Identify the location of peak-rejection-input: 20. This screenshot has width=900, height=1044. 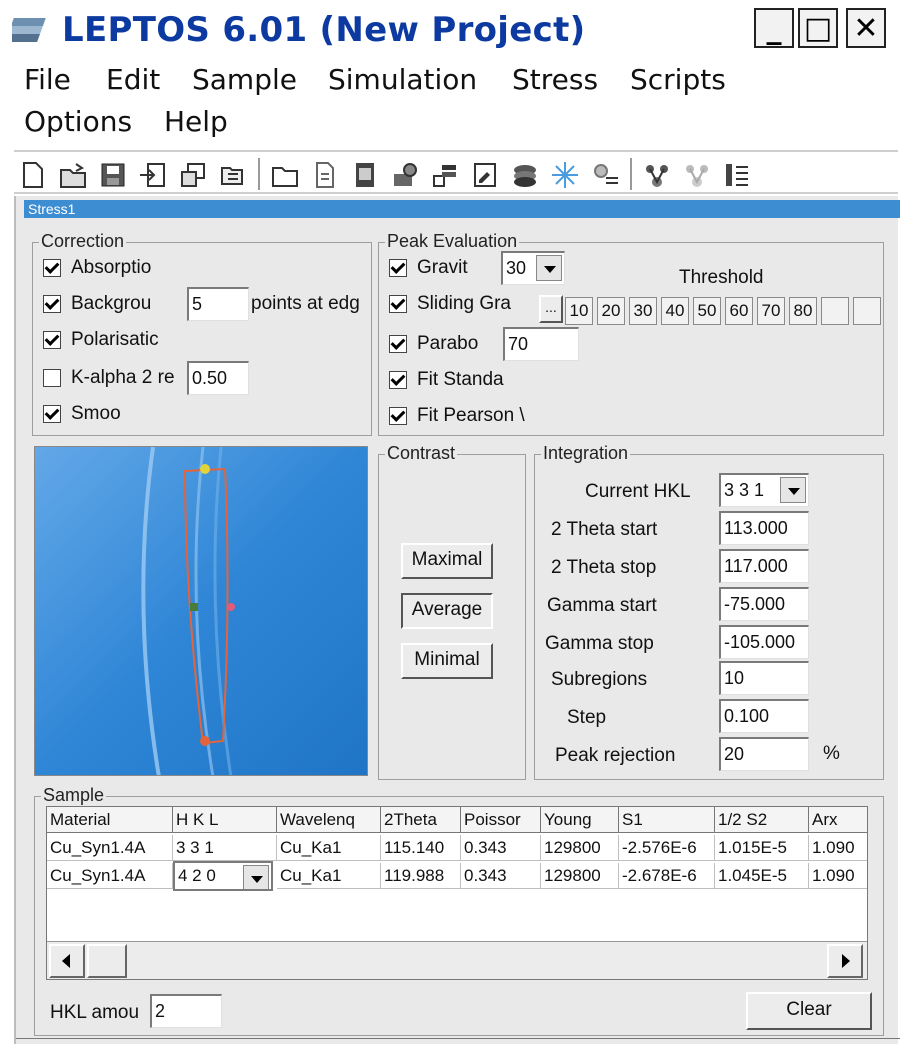
(764, 754).